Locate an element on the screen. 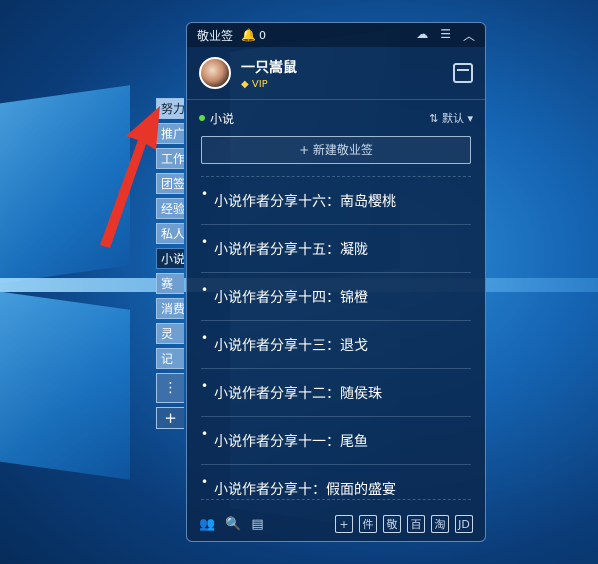 The width and height of the screenshot is (598, 564). sort-dropdown: ⇅ 默认 ▾ is located at coordinates (451, 118).